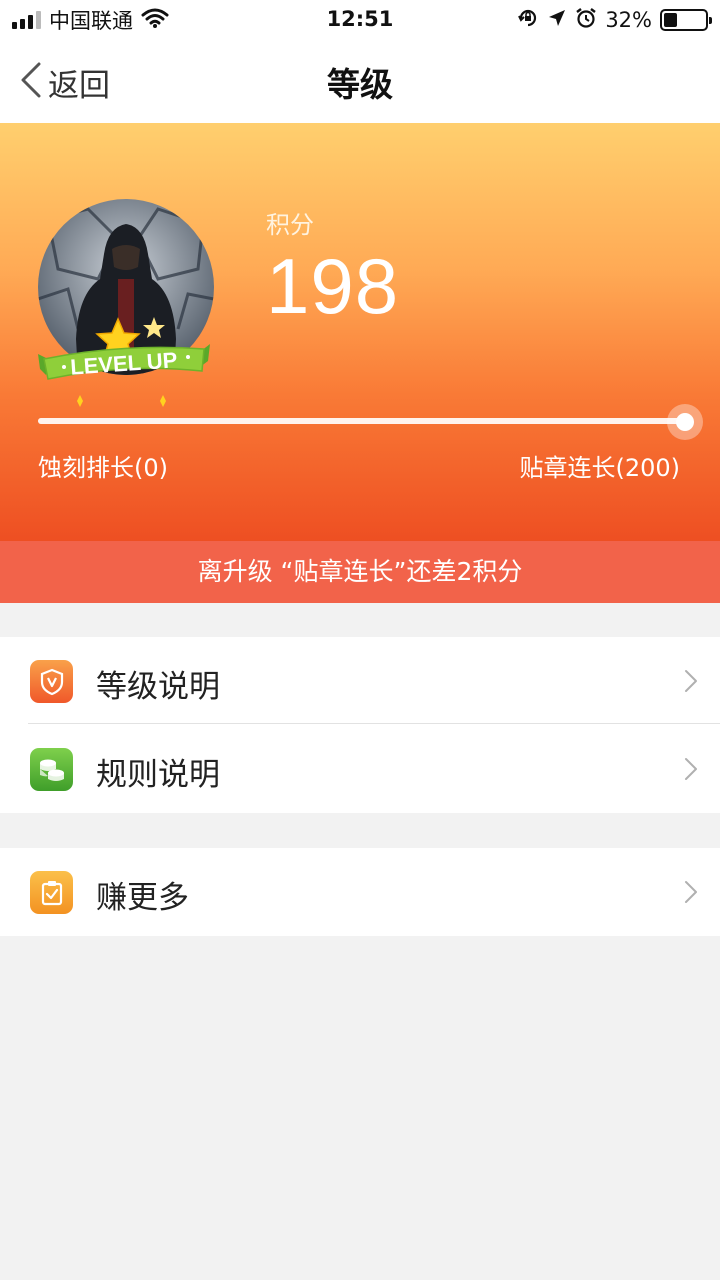 This screenshot has height=1280, width=720. I want to click on score-value: 198, so click(333, 286).